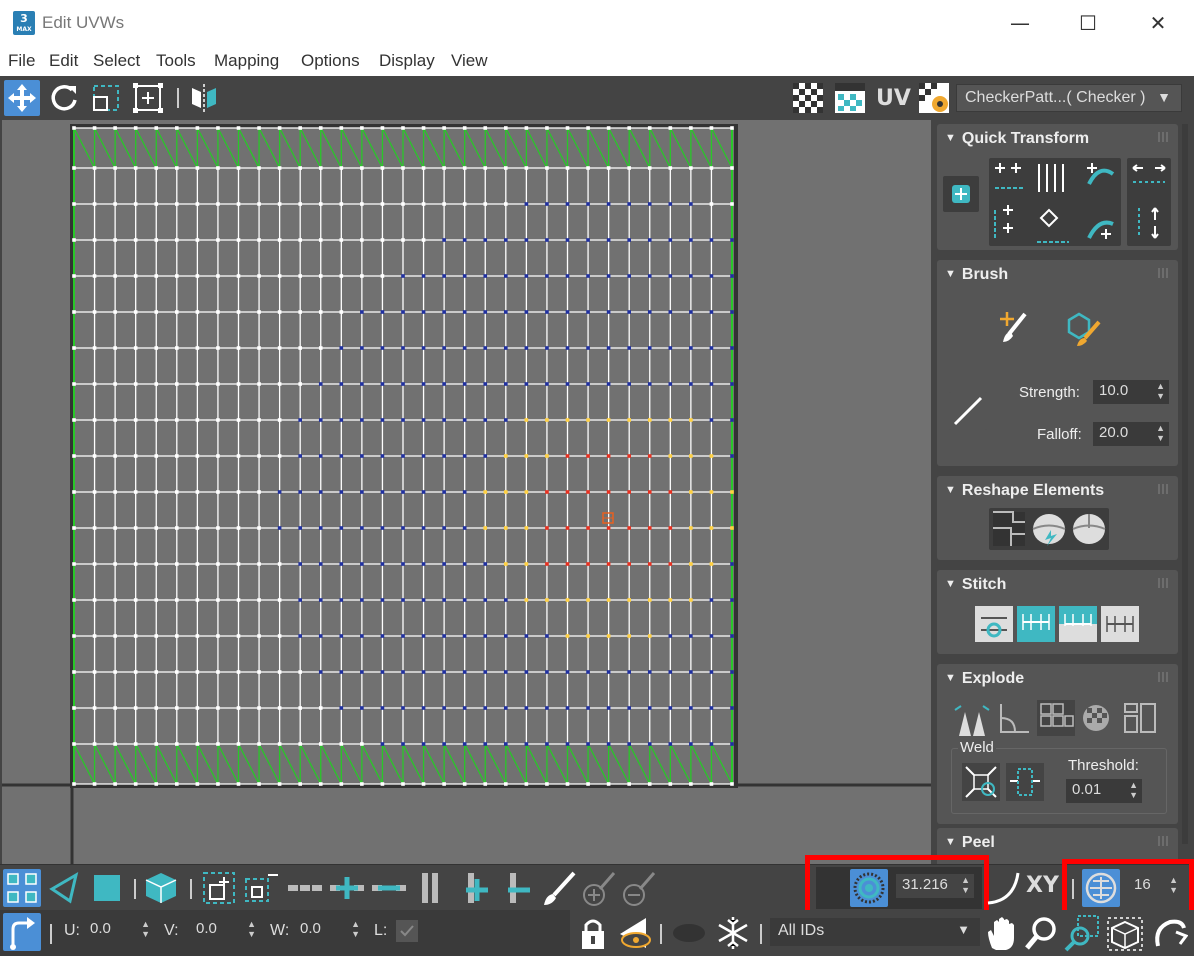  Describe the element at coordinates (407, 61) in the screenshot. I see `menu-display: Display` at that location.